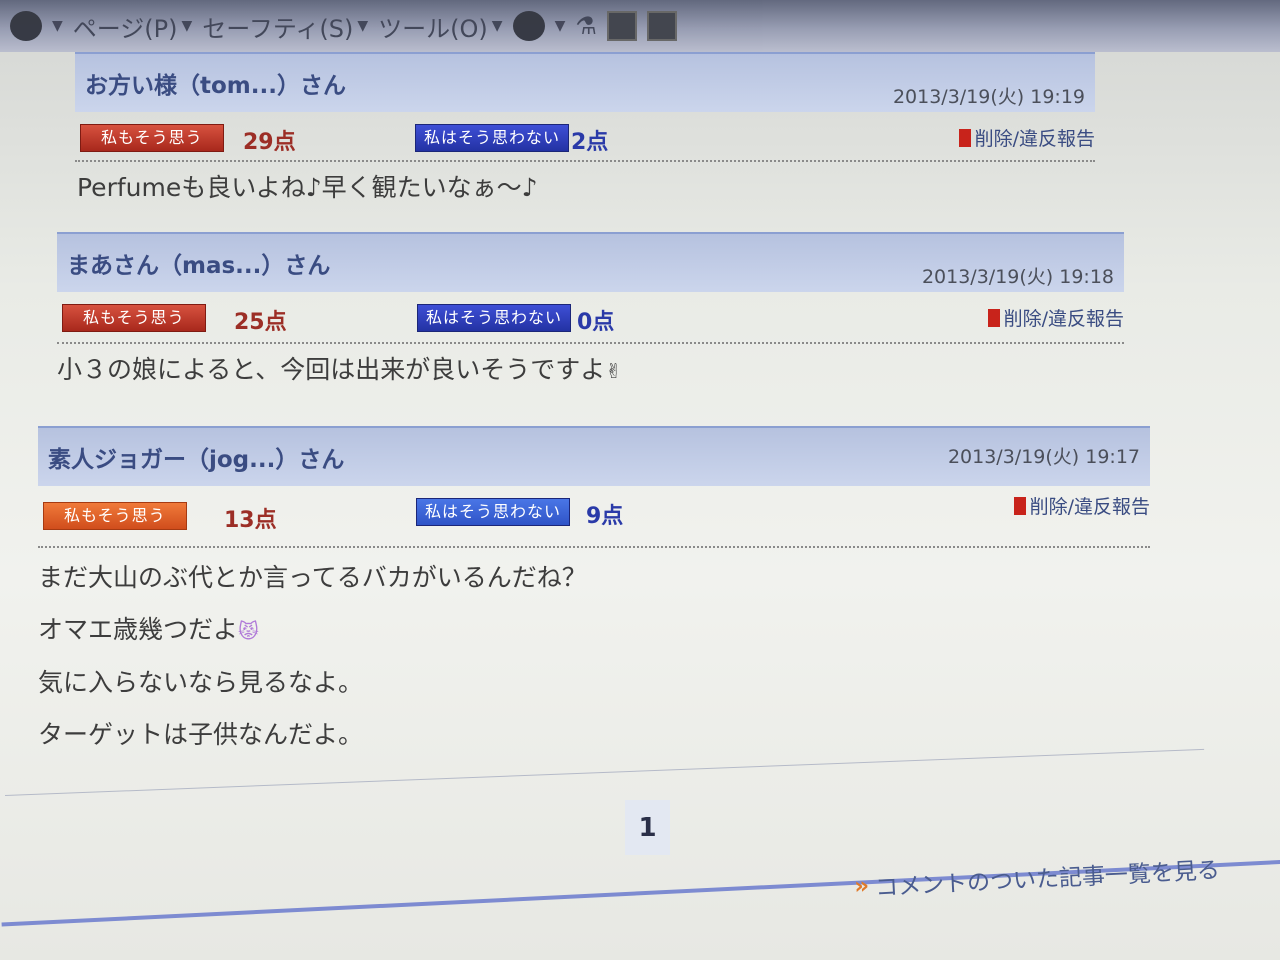 Image resolution: width=1280 pixels, height=960 pixels. I want to click on comment-line: オマエ歳幾つだよ, so click(138, 629).